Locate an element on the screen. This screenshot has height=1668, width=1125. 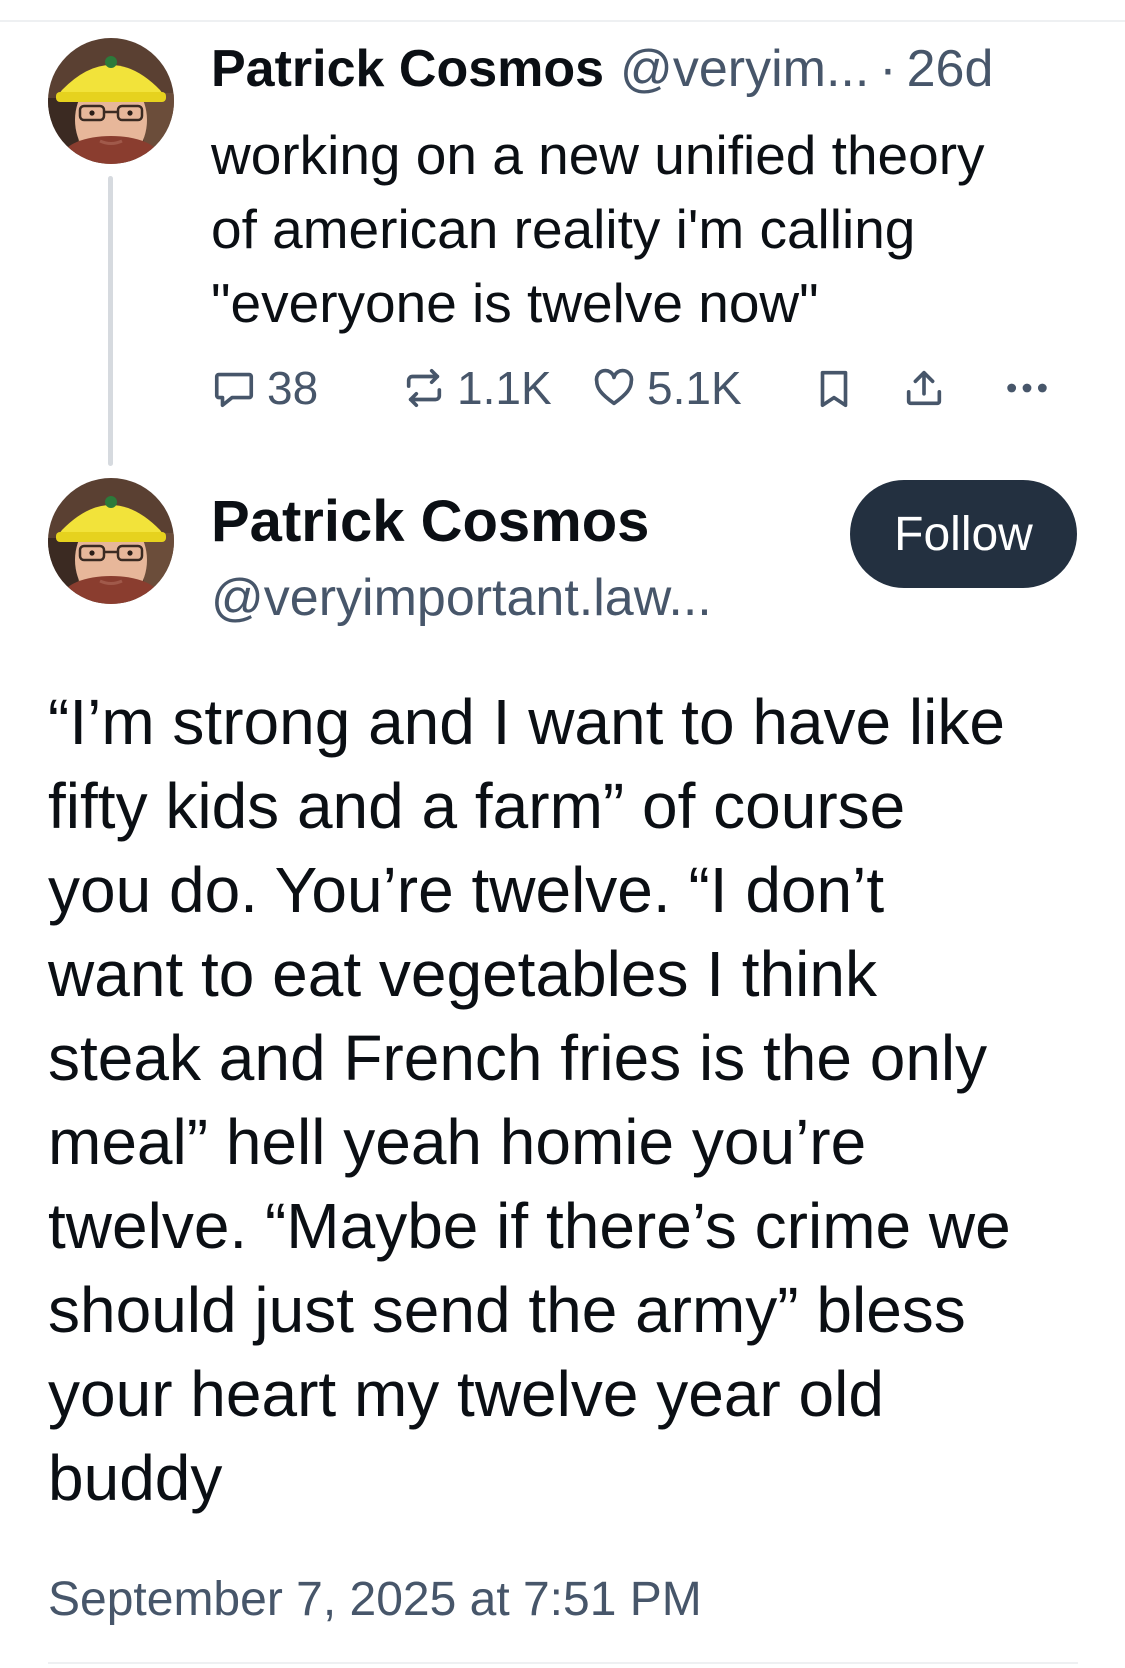
bookmark-icon is located at coordinates (834, 388).